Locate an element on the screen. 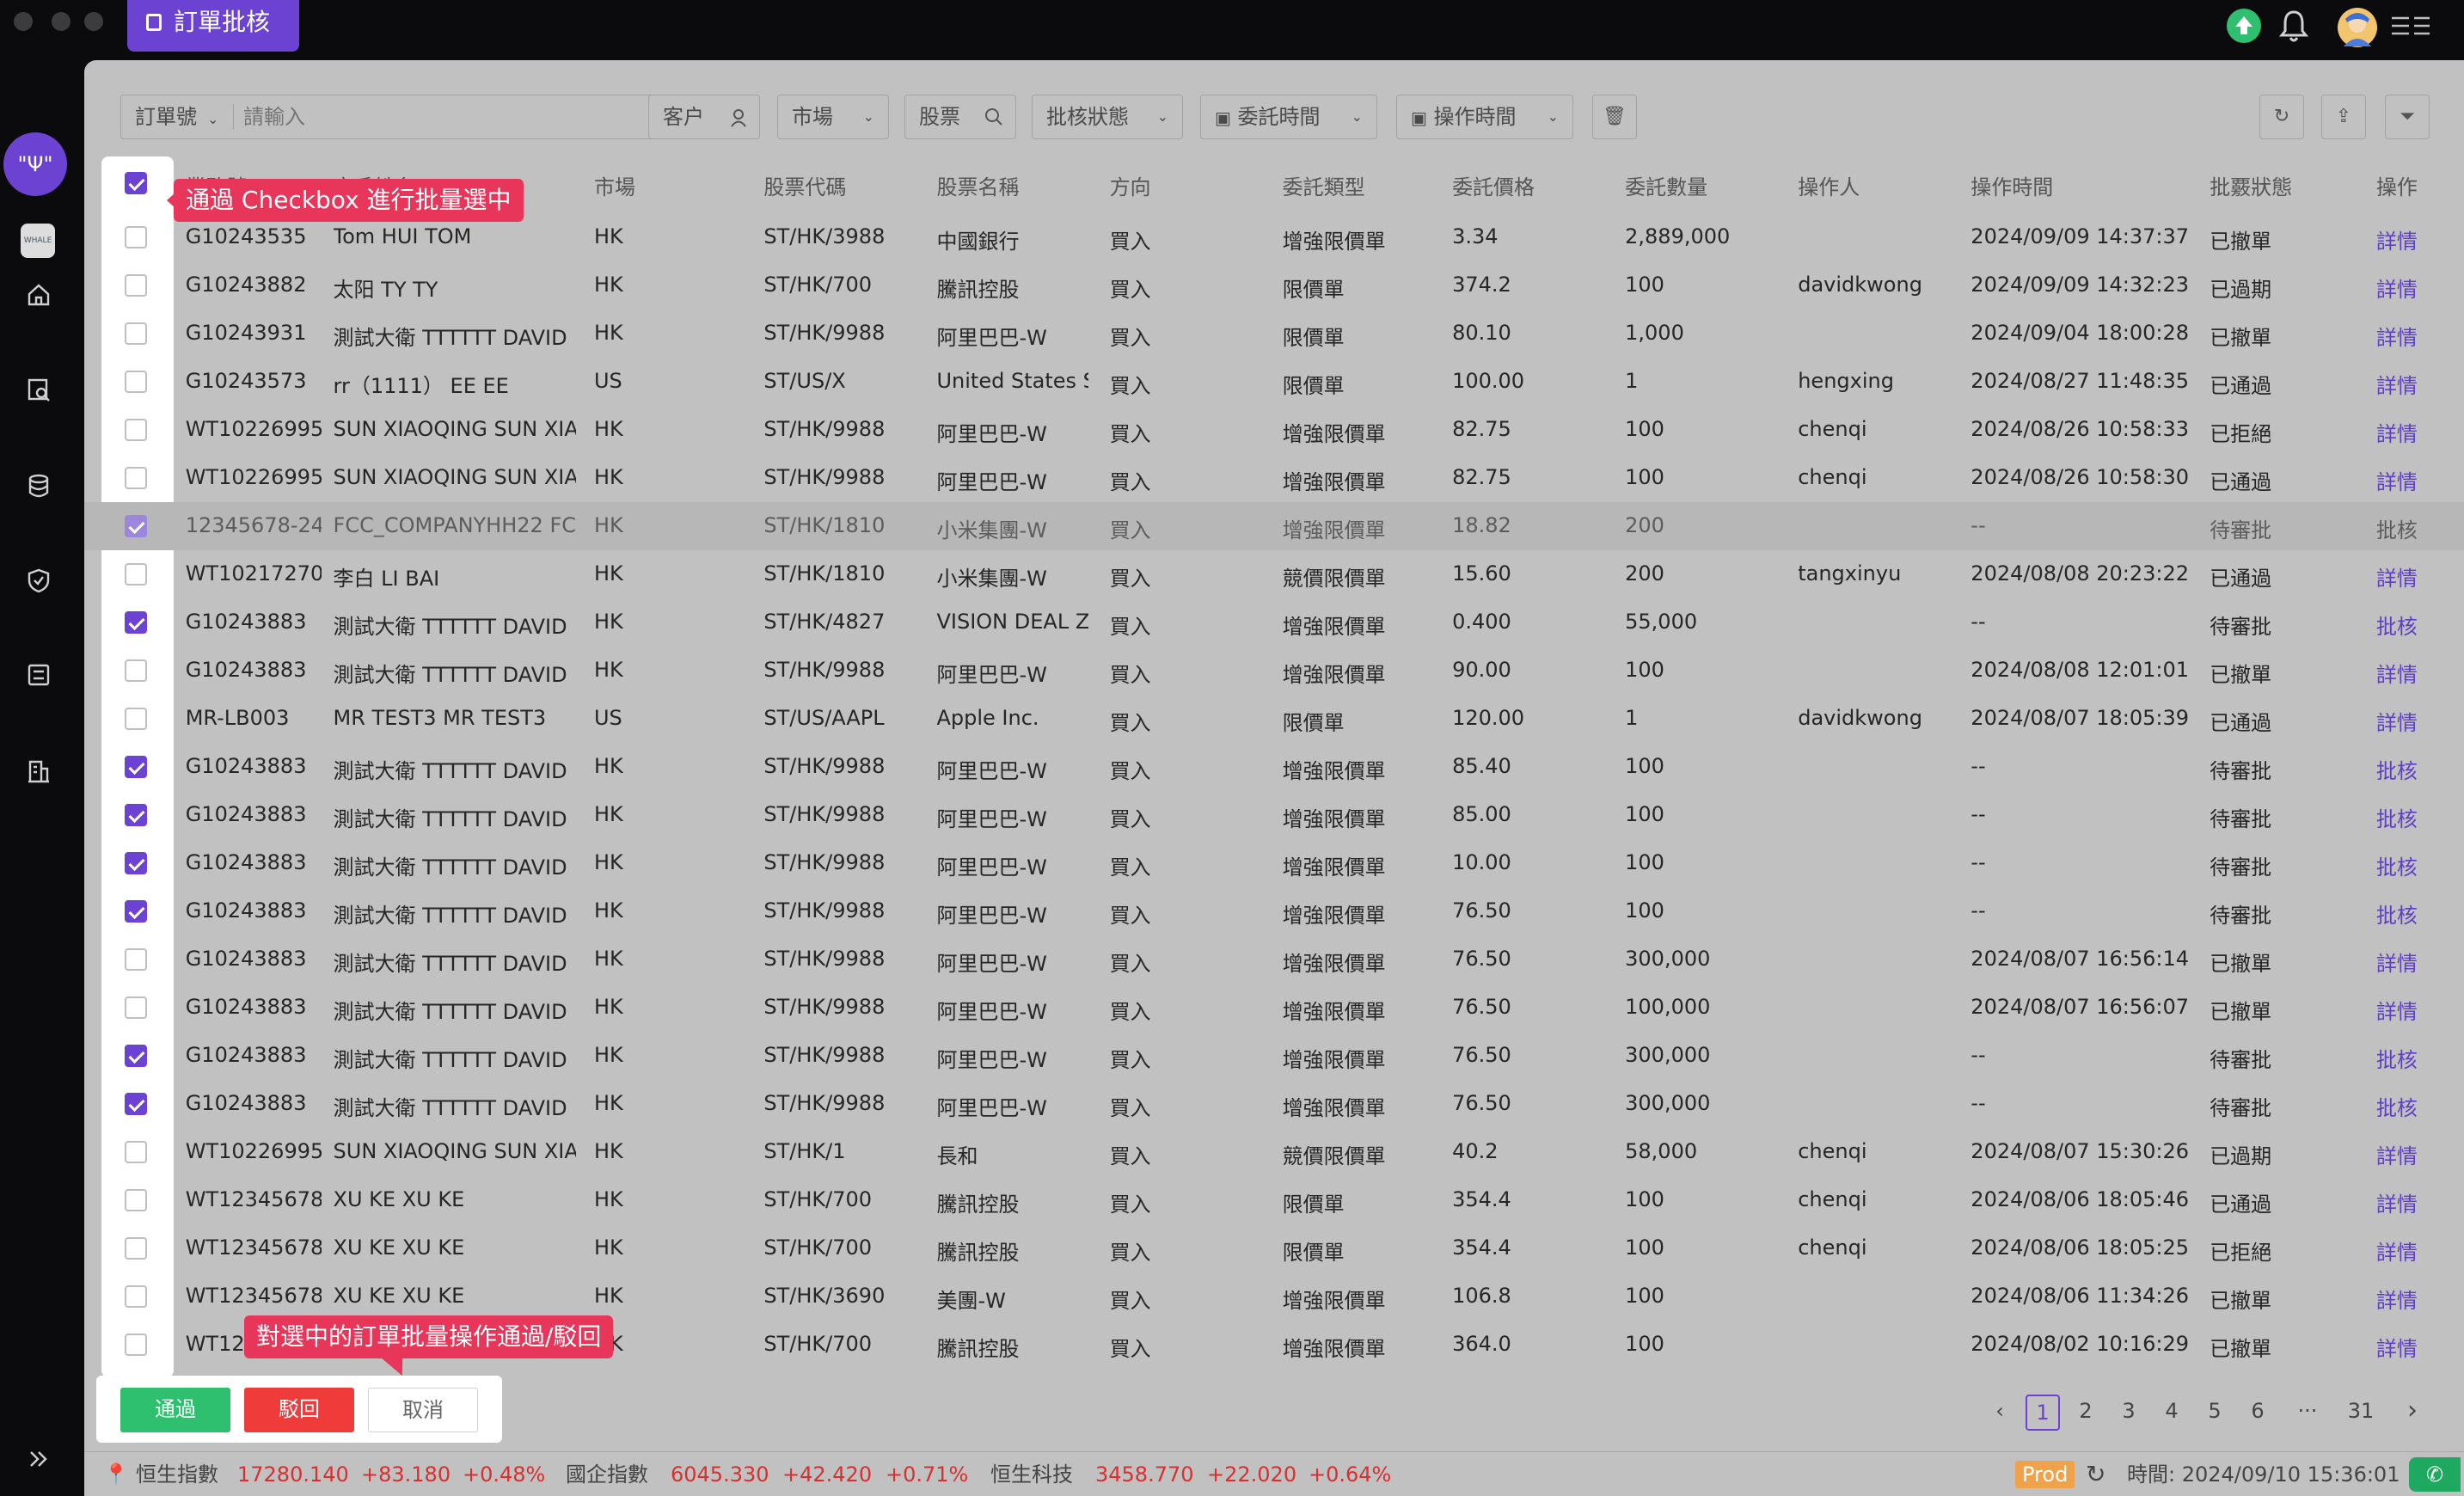  approve-button: 通過 is located at coordinates (175, 1410).